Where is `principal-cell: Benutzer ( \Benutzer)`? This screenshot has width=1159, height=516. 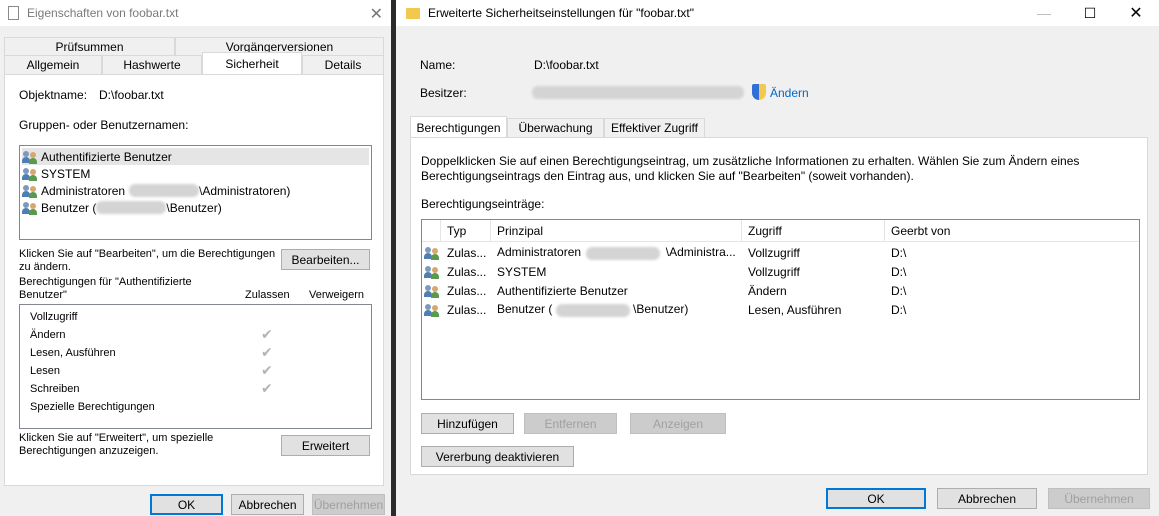 principal-cell: Benutzer ( \Benutzer) is located at coordinates (593, 309).